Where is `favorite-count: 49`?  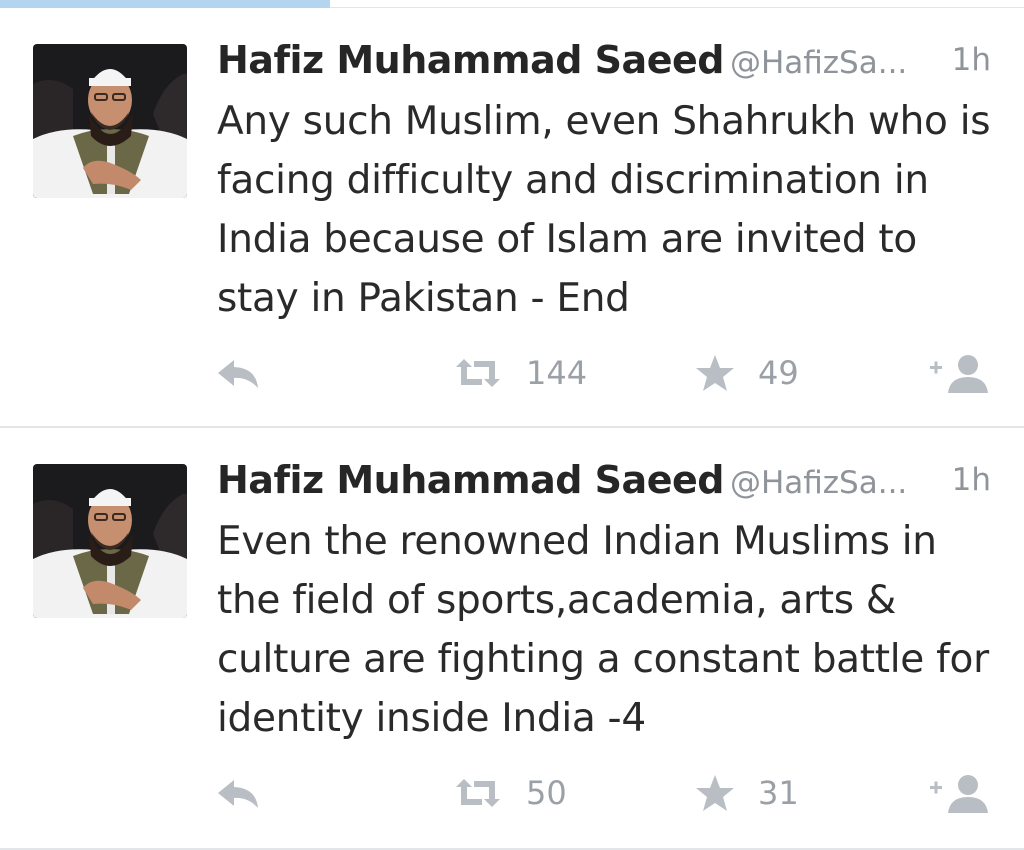 favorite-count: 49 is located at coordinates (778, 373).